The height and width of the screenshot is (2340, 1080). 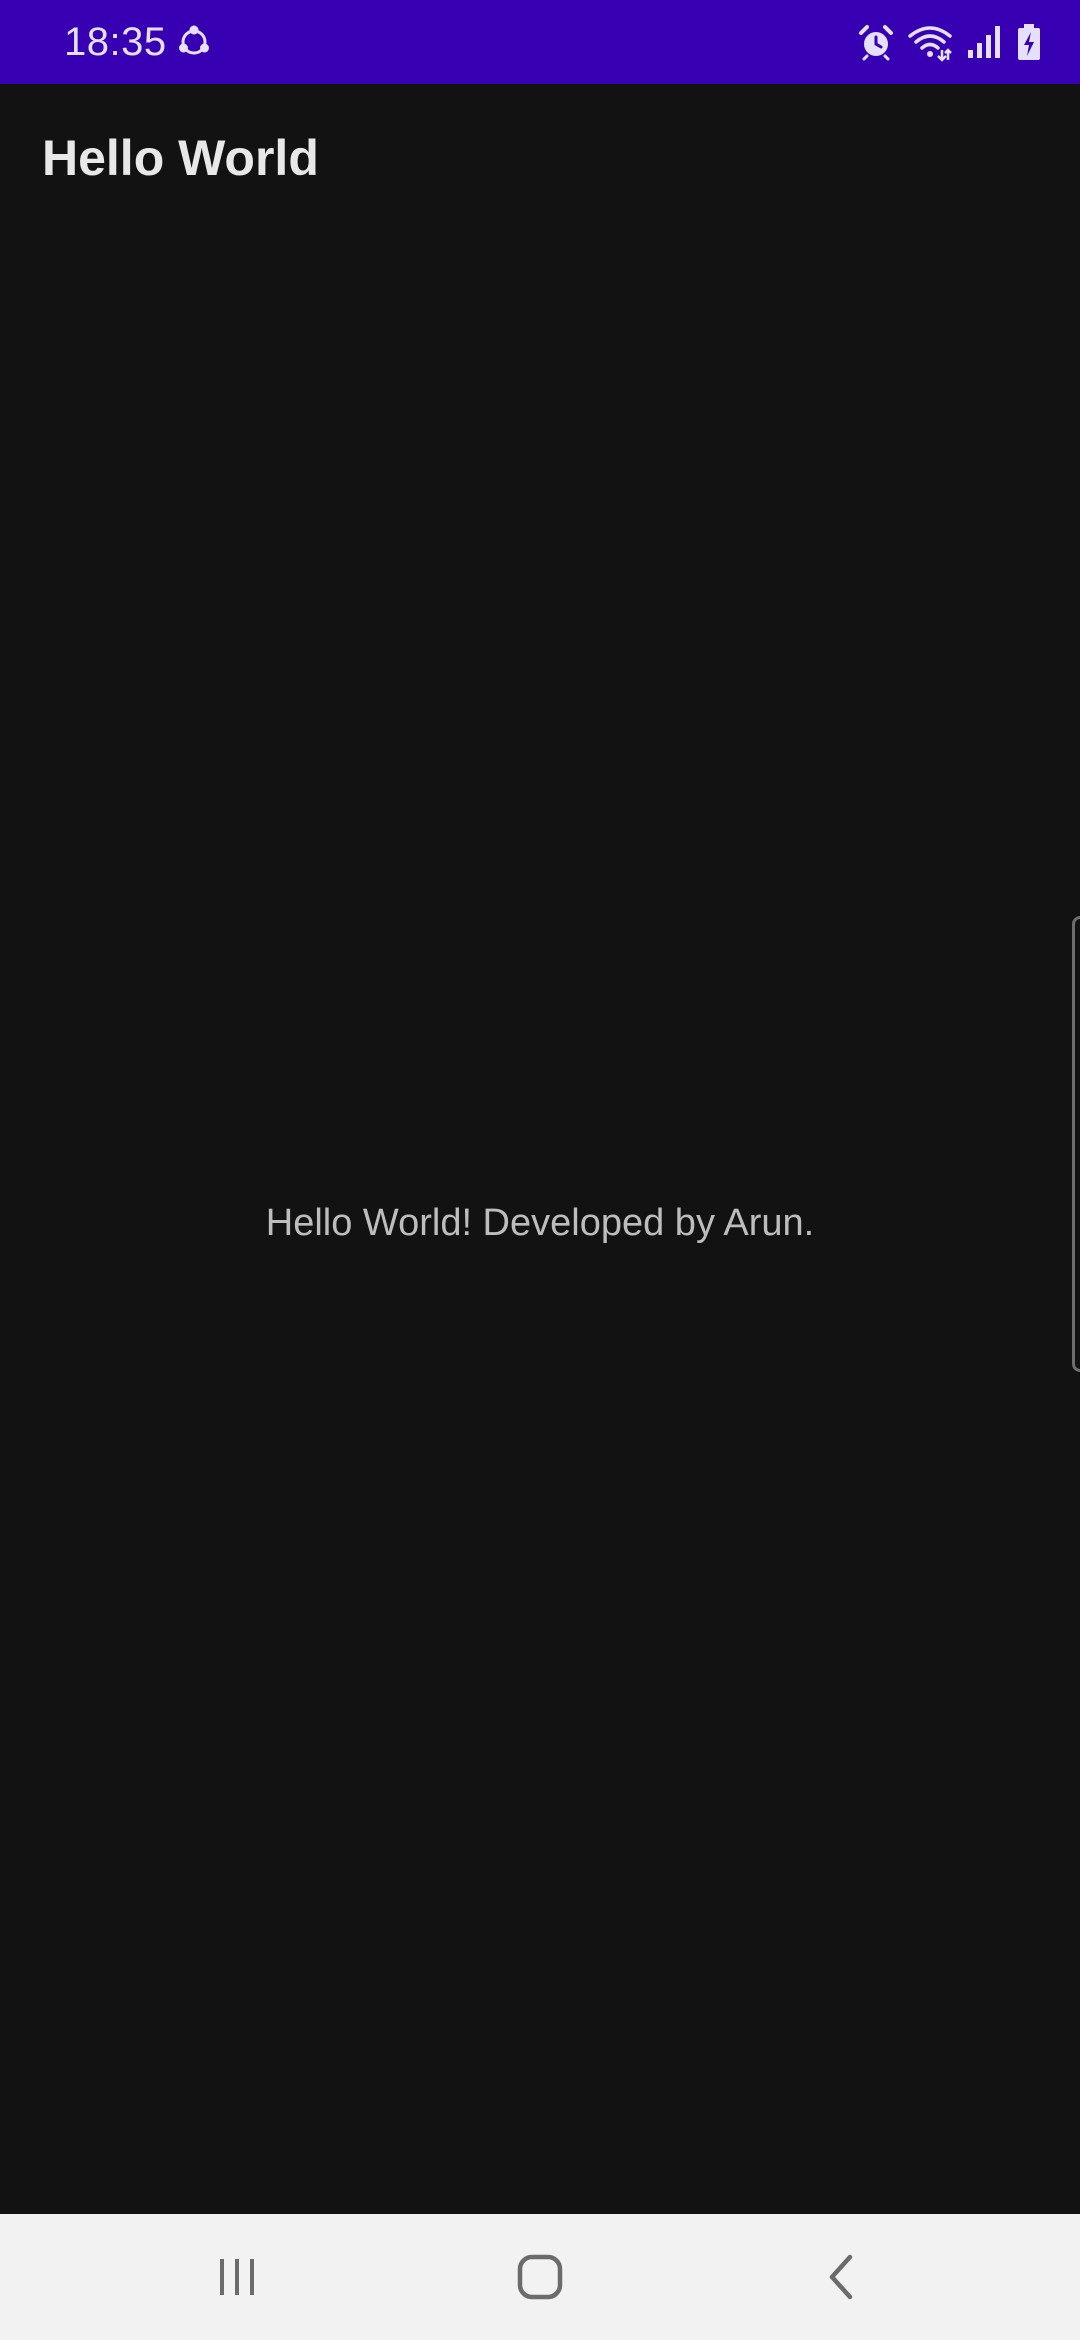 I want to click on recents-icon, so click(x=237, y=2277).